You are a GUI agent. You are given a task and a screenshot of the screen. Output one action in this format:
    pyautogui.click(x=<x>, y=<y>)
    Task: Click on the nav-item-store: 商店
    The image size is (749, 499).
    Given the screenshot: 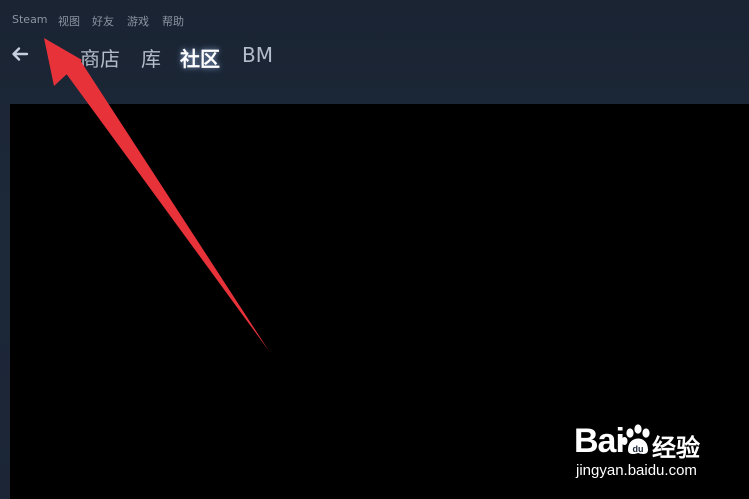 What is the action you would take?
    pyautogui.click(x=100, y=57)
    